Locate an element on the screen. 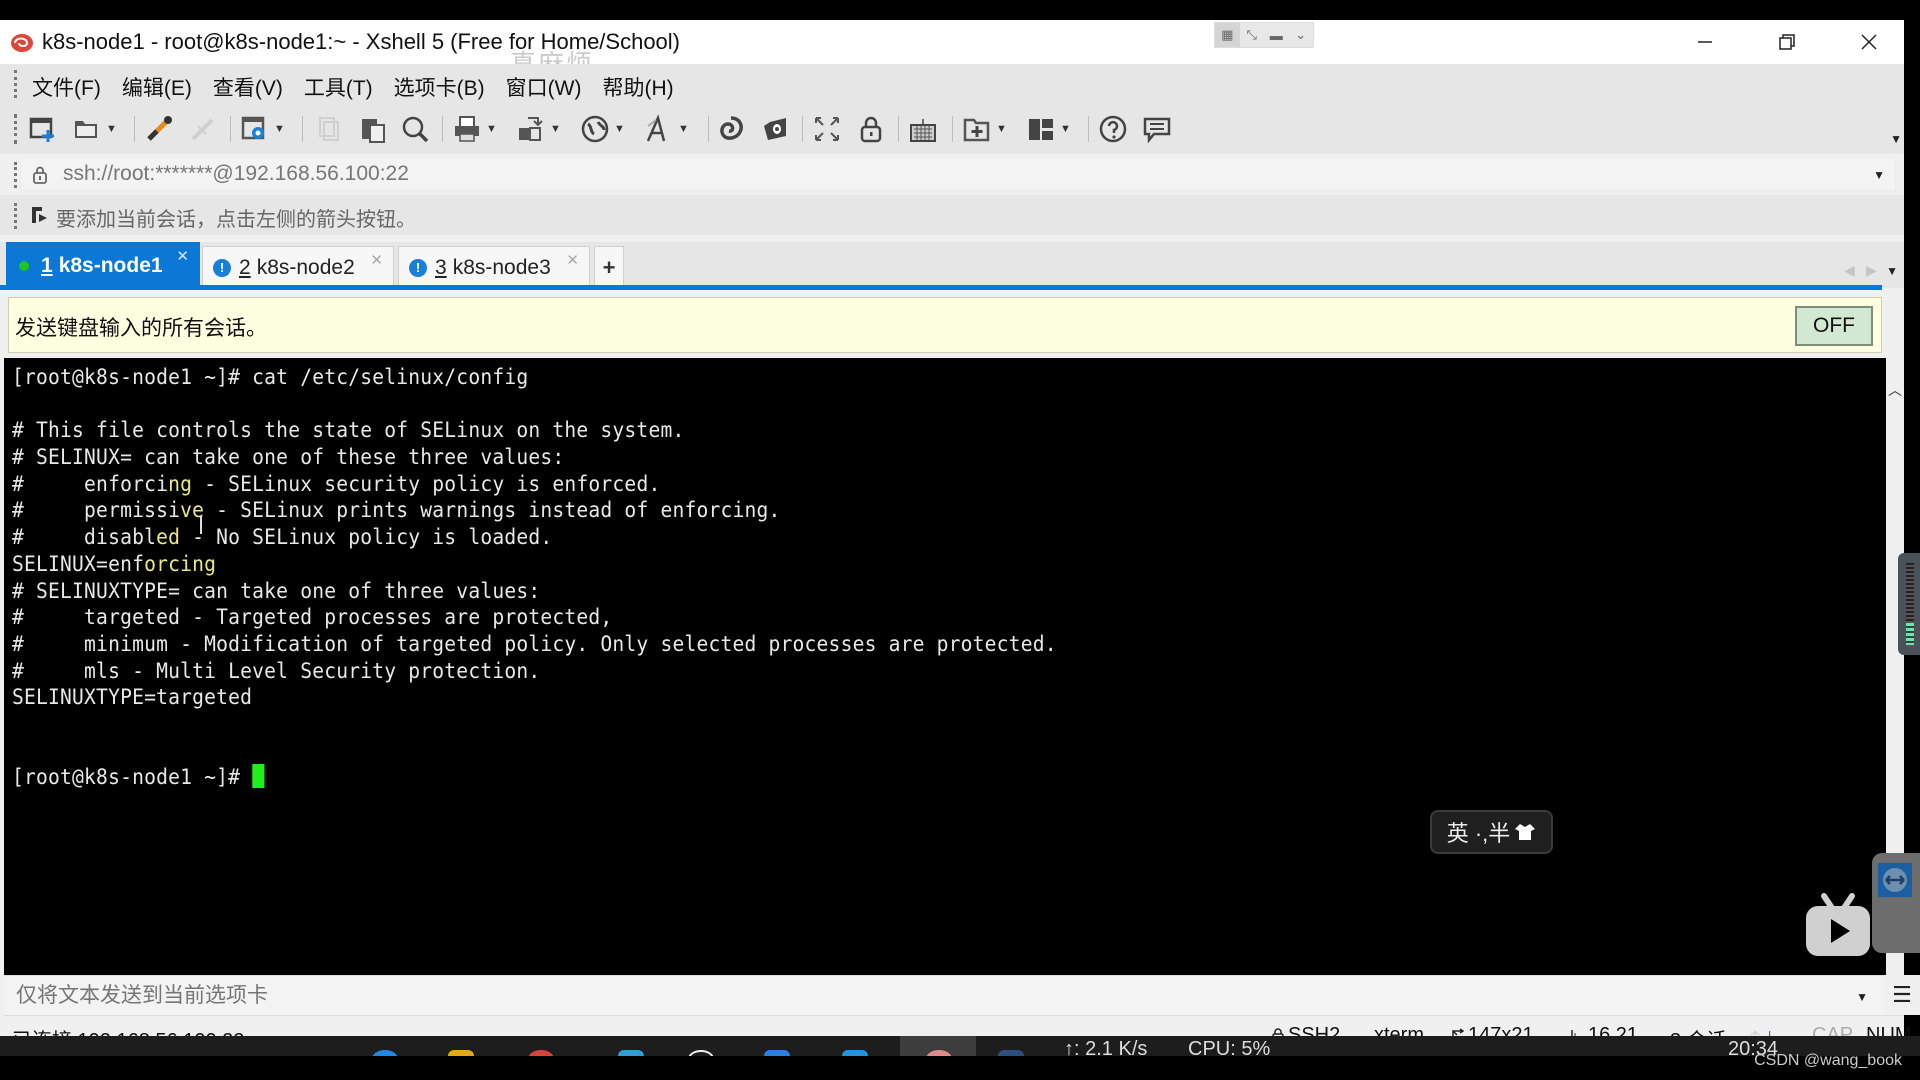 The width and height of the screenshot is (1920, 1080). ime-indicator: 英 ·,半 is located at coordinates (1491, 832).